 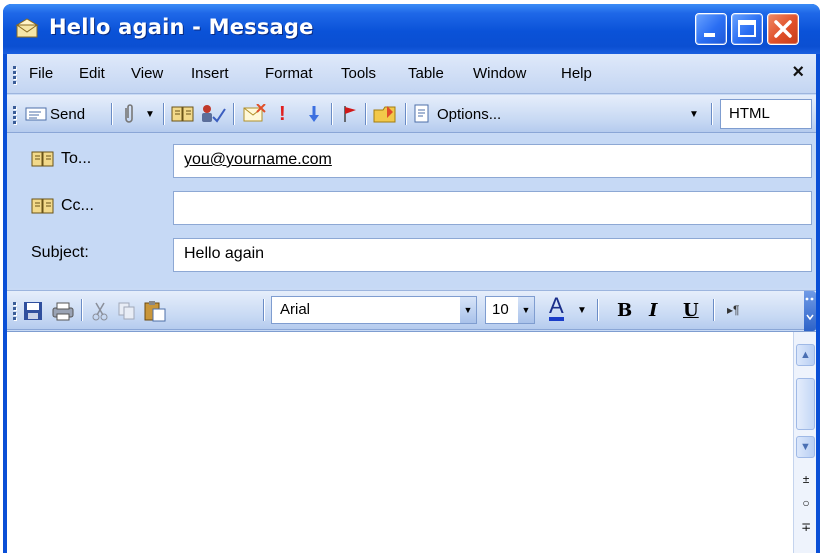 I want to click on paperclip-icon, so click(x=129, y=113).